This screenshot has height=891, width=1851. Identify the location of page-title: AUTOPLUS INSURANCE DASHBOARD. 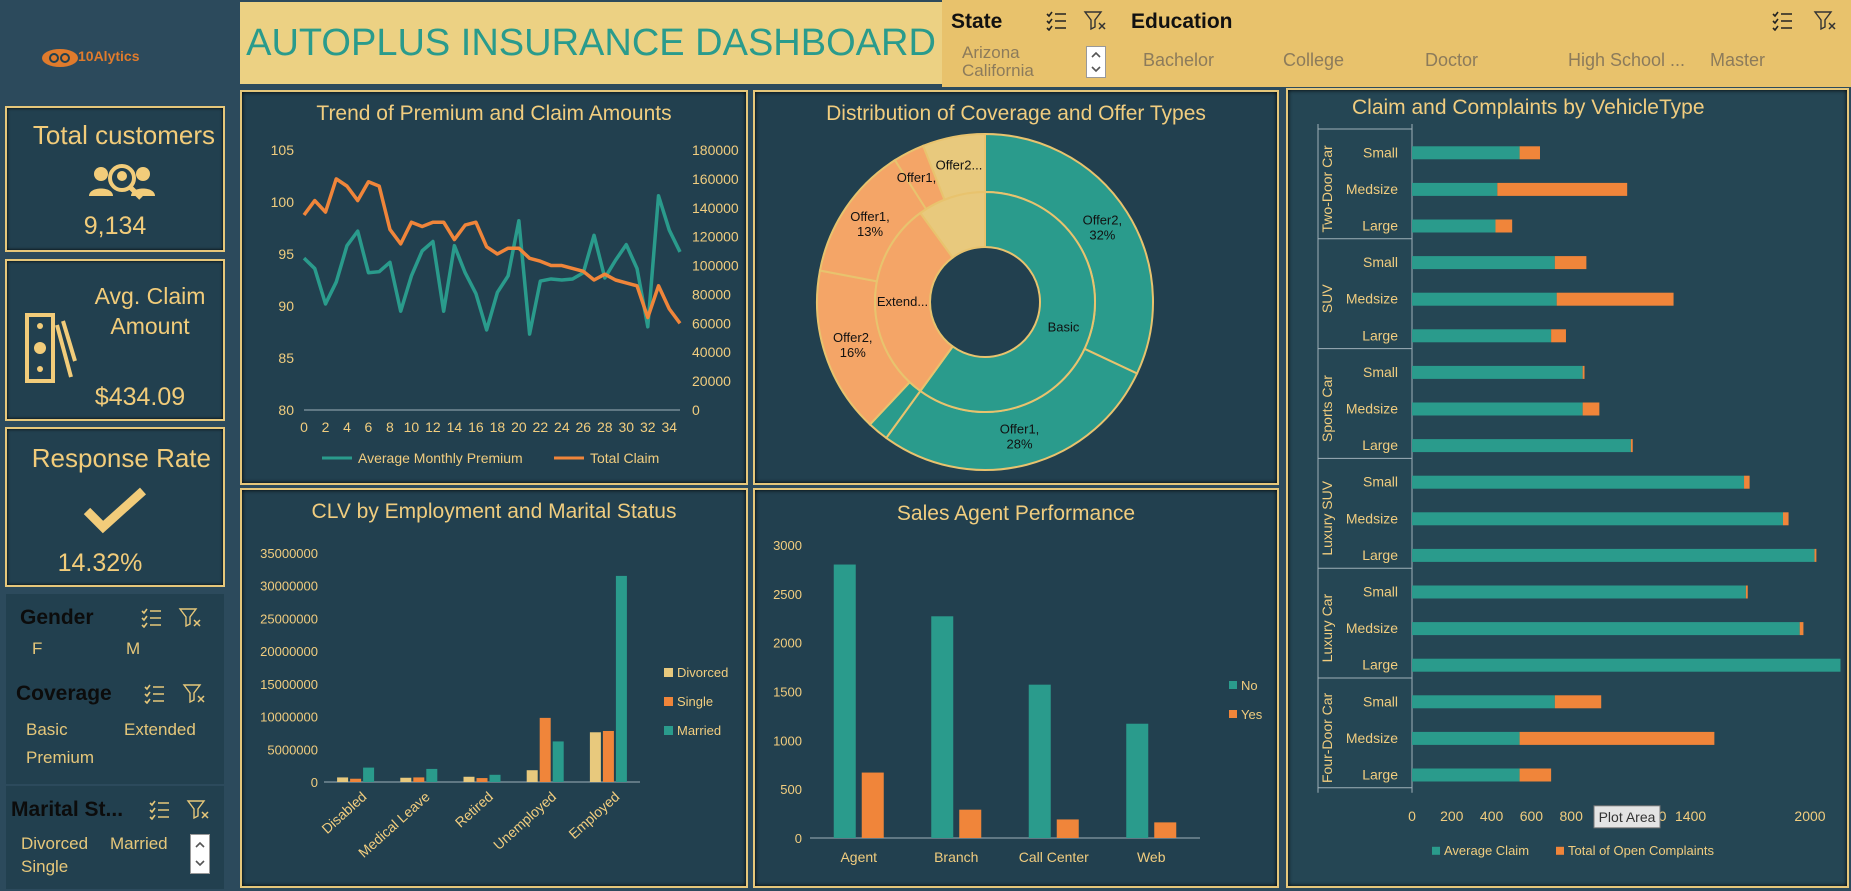
(591, 43).